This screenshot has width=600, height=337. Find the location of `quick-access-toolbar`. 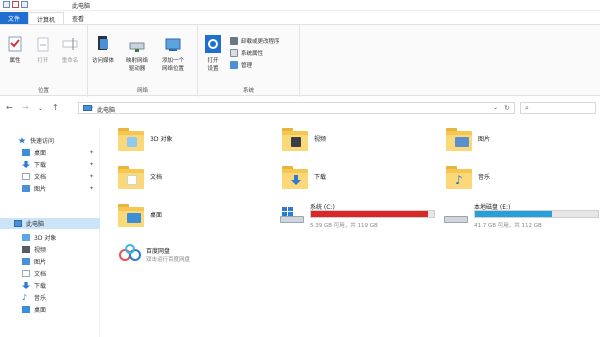

quick-access-toolbar is located at coordinates (15, 4).